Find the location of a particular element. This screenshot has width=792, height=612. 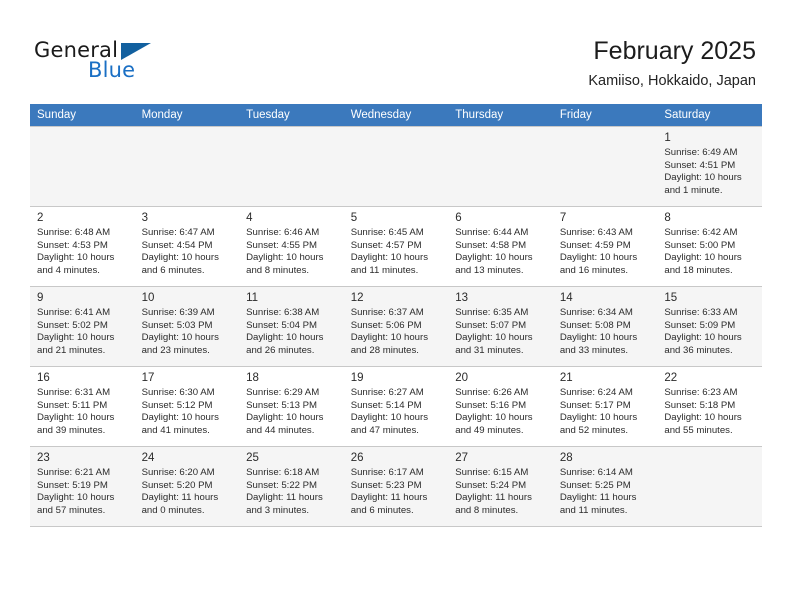

day-number: 4 is located at coordinates (249, 218).